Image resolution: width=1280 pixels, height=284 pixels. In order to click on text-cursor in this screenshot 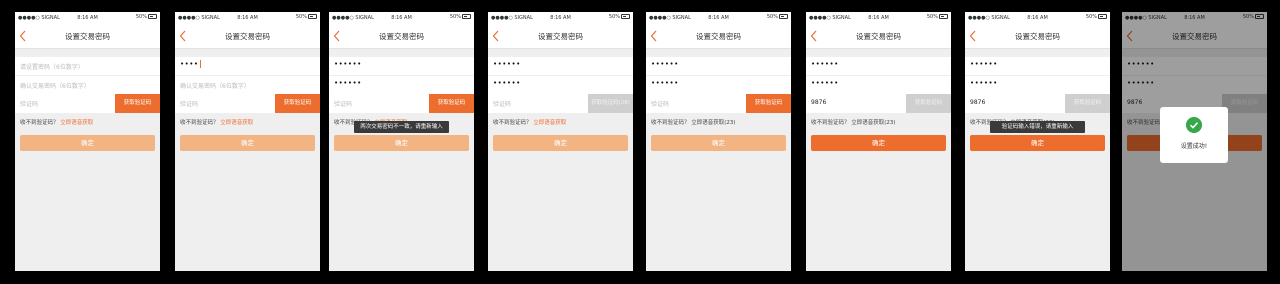, I will do `click(200, 64)`.